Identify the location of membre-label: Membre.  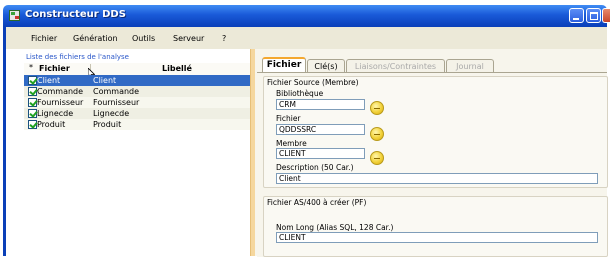
(291, 143).